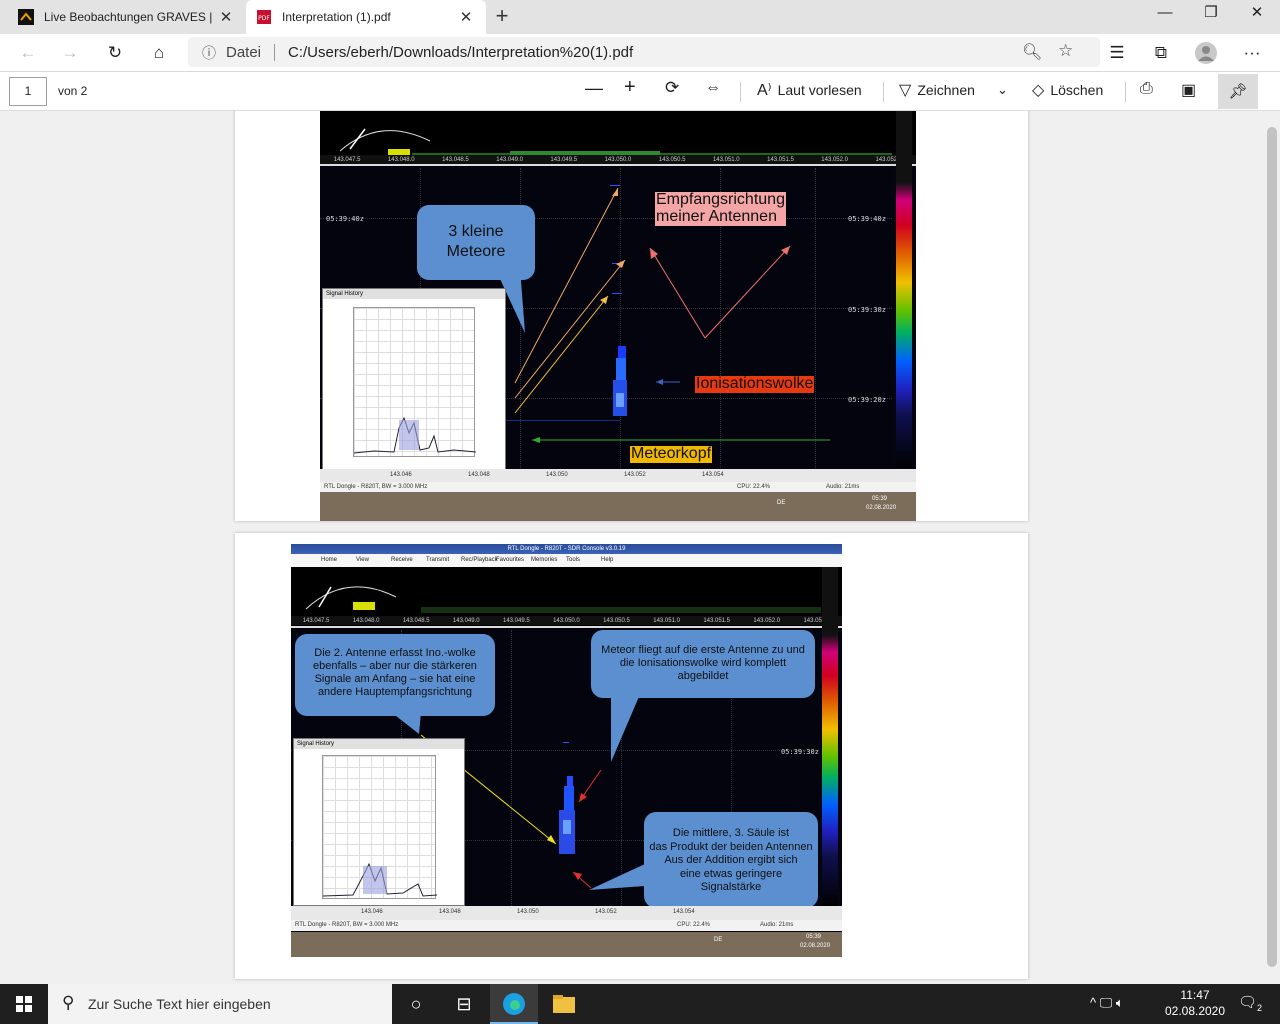  Describe the element at coordinates (464, 1004) in the screenshot. I see `task-view-icon: ⊟` at that location.